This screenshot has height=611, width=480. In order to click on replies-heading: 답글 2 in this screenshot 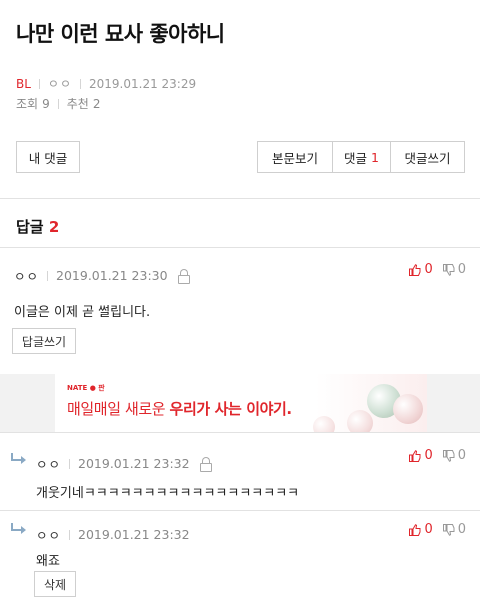, I will do `click(37, 226)`.